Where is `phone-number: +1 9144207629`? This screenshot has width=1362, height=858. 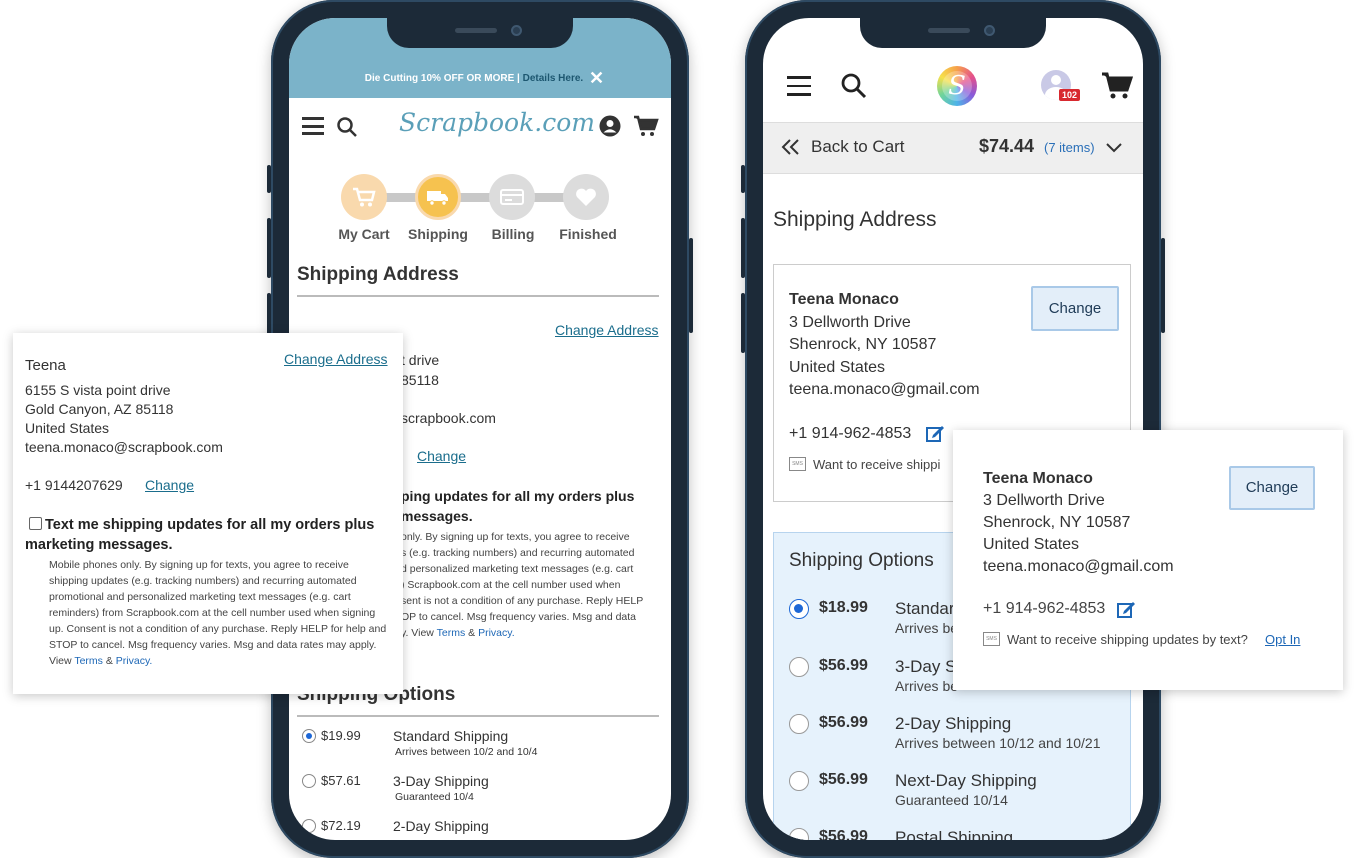
phone-number: +1 9144207629 is located at coordinates (74, 485).